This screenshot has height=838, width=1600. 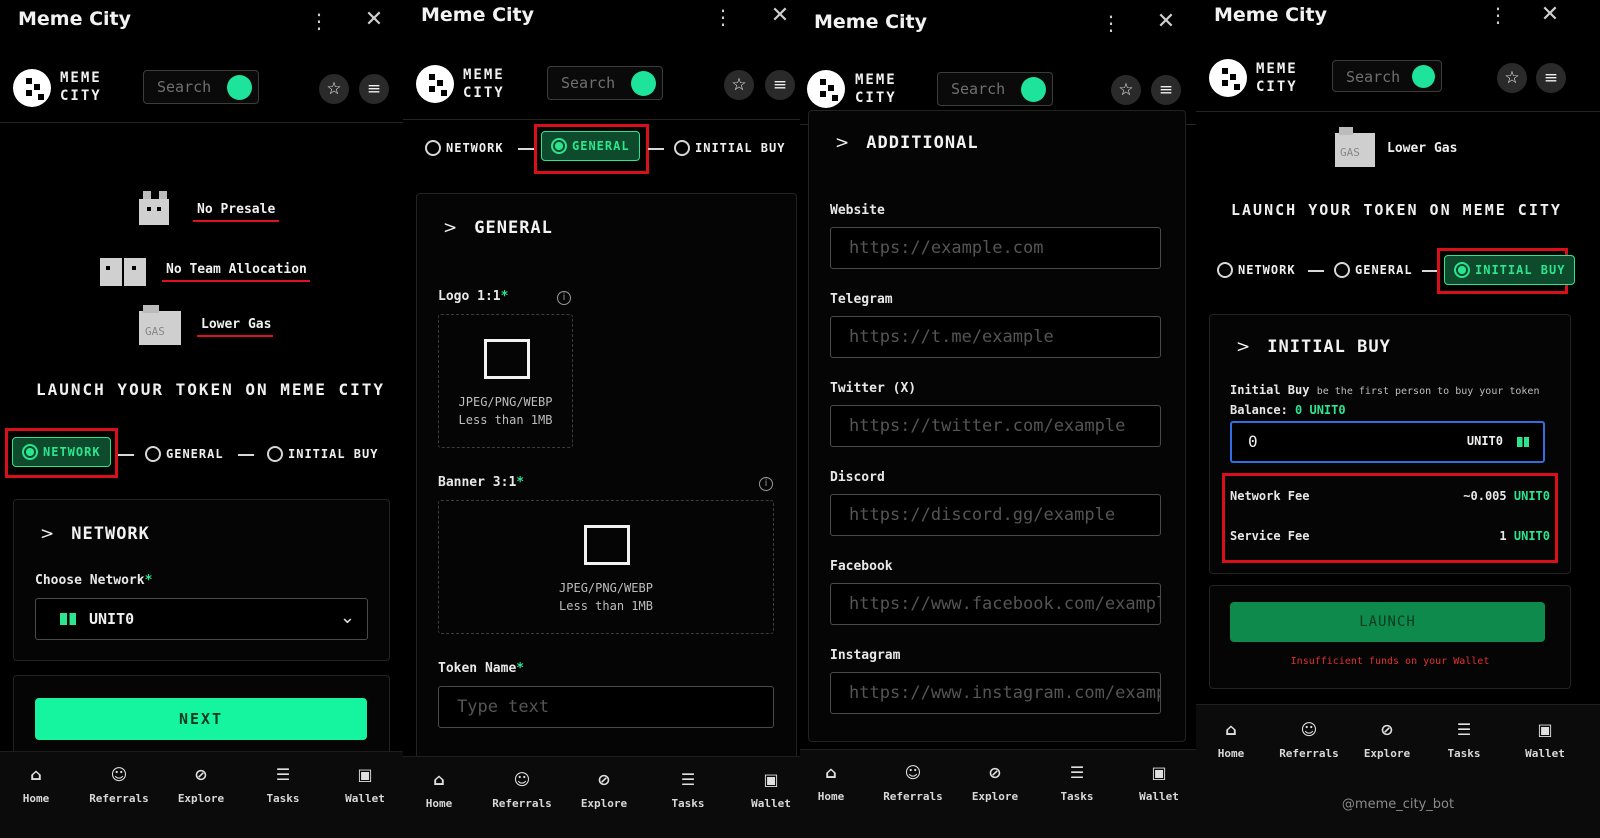 What do you see at coordinates (1390, 661) in the screenshot?
I see `insufficient-funds-error: Insufficient funds on your Wallet` at bounding box center [1390, 661].